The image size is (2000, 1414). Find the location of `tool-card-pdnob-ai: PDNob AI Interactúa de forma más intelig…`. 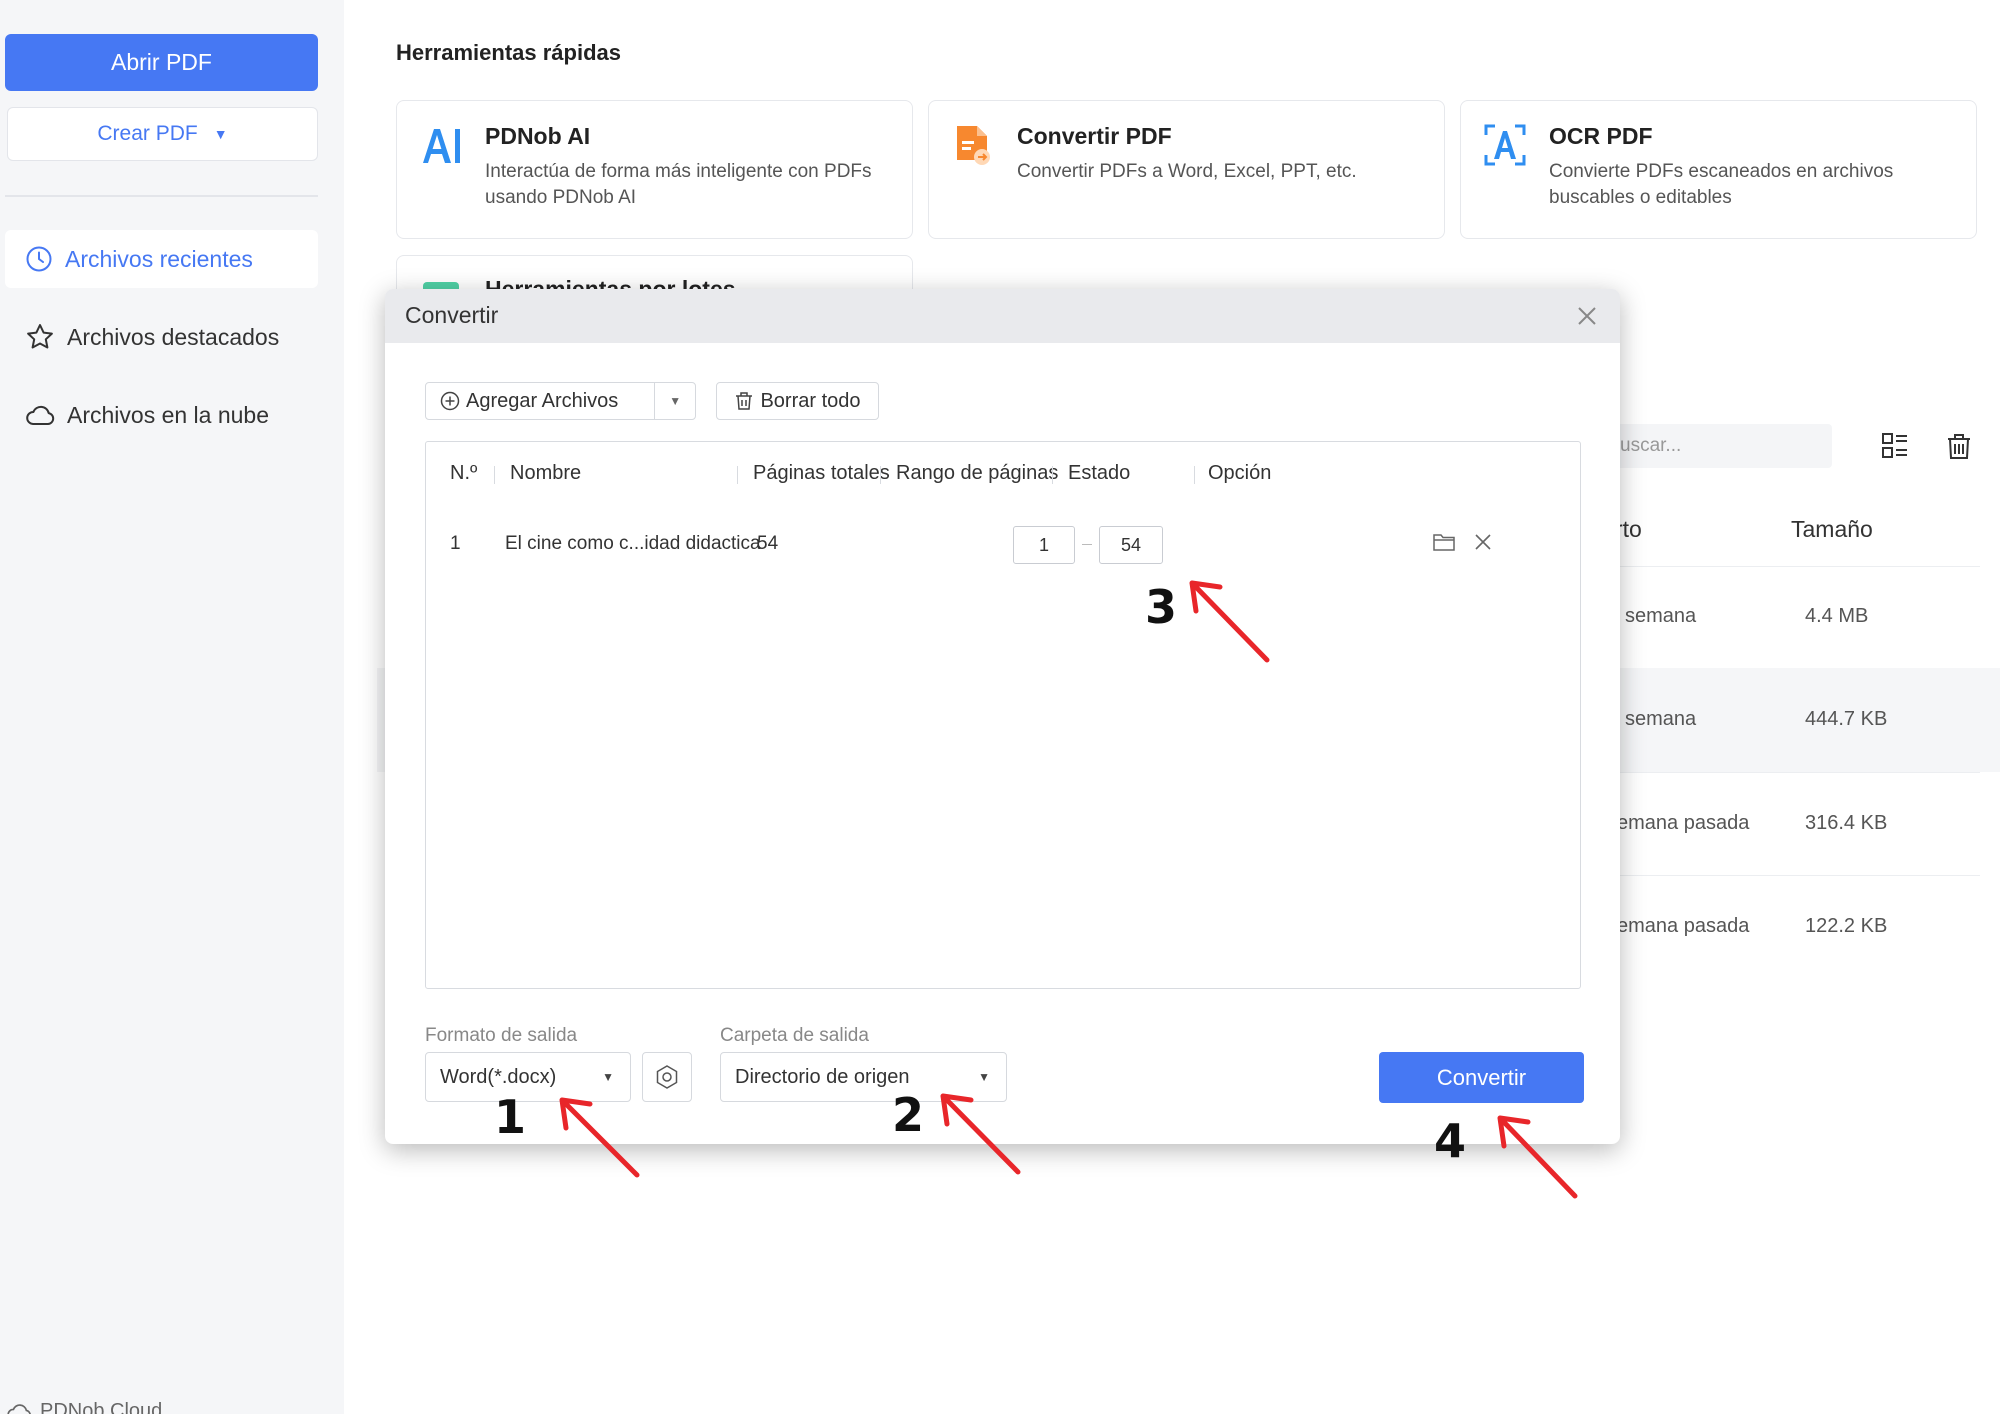

tool-card-pdnob-ai: PDNob AI Interactúa de forma más intelig… is located at coordinates (654, 169).